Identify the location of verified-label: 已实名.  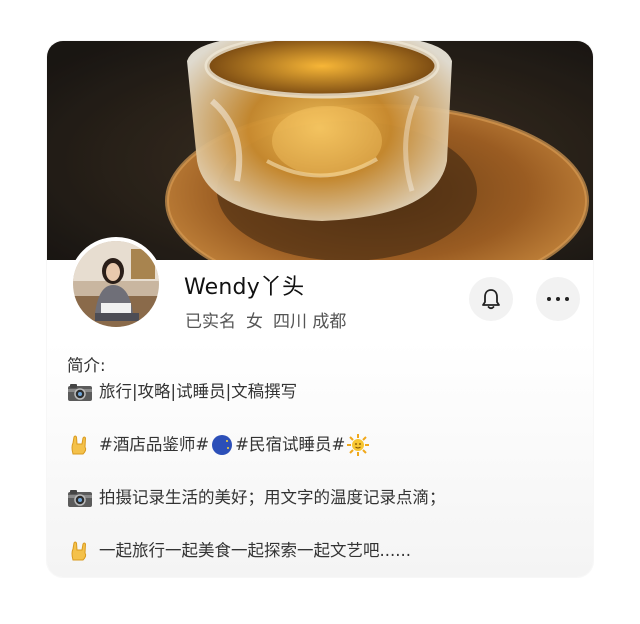
(210, 322).